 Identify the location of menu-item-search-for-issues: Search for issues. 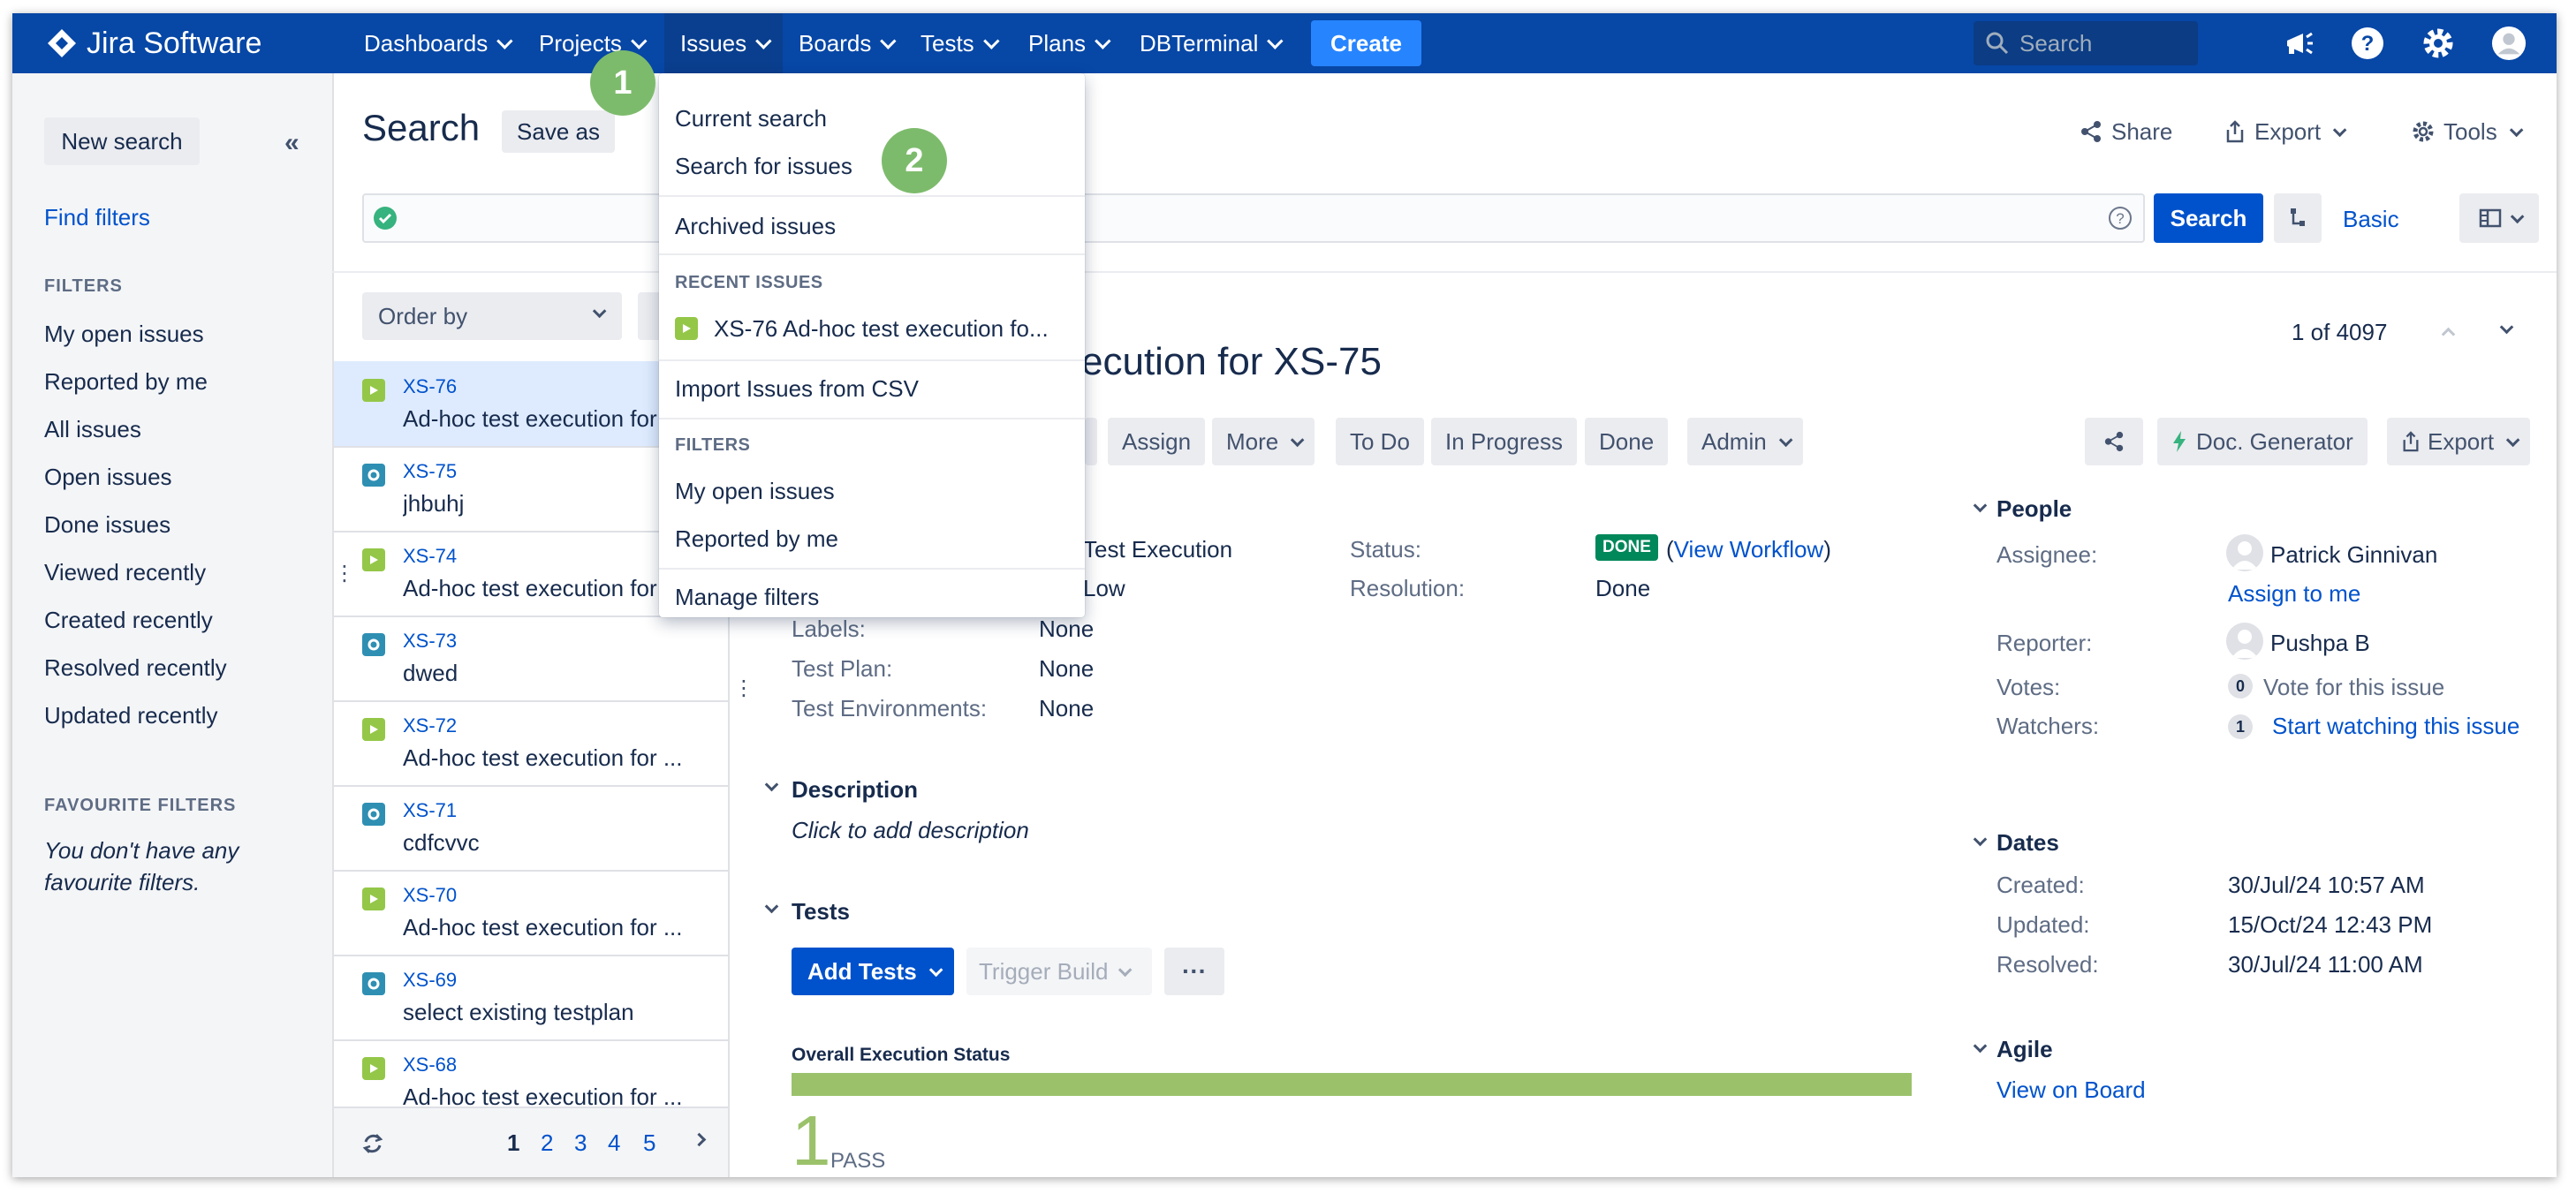
(764, 166).